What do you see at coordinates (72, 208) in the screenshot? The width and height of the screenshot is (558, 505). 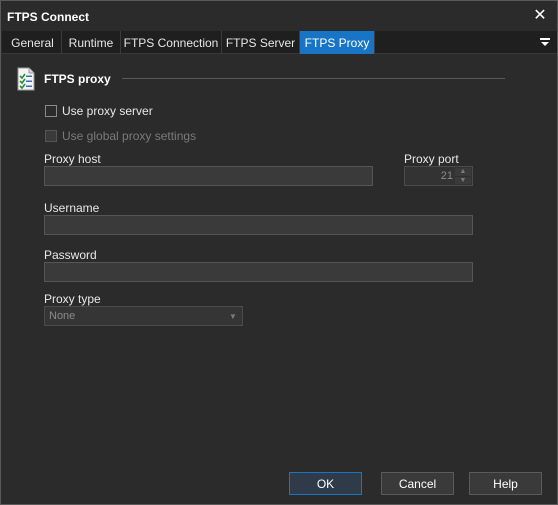 I see `username-label: Username` at bounding box center [72, 208].